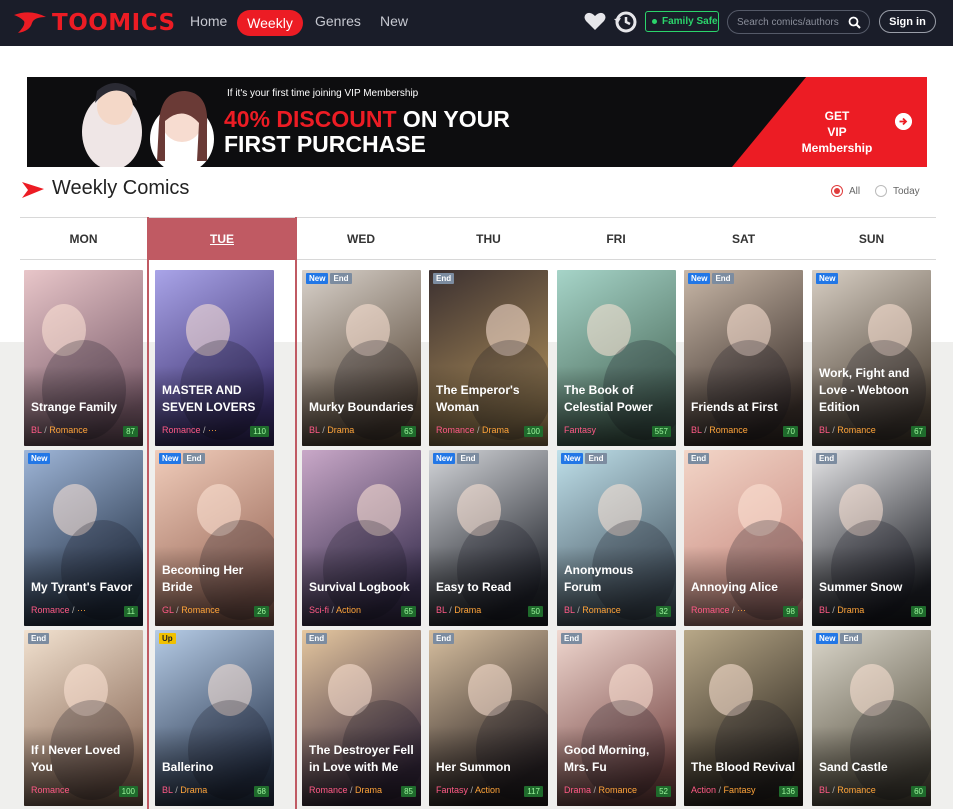 This screenshot has height=809, width=953. What do you see at coordinates (83, 718) in the screenshot?
I see `comic-card: End If I Never Loved You Romance 100` at bounding box center [83, 718].